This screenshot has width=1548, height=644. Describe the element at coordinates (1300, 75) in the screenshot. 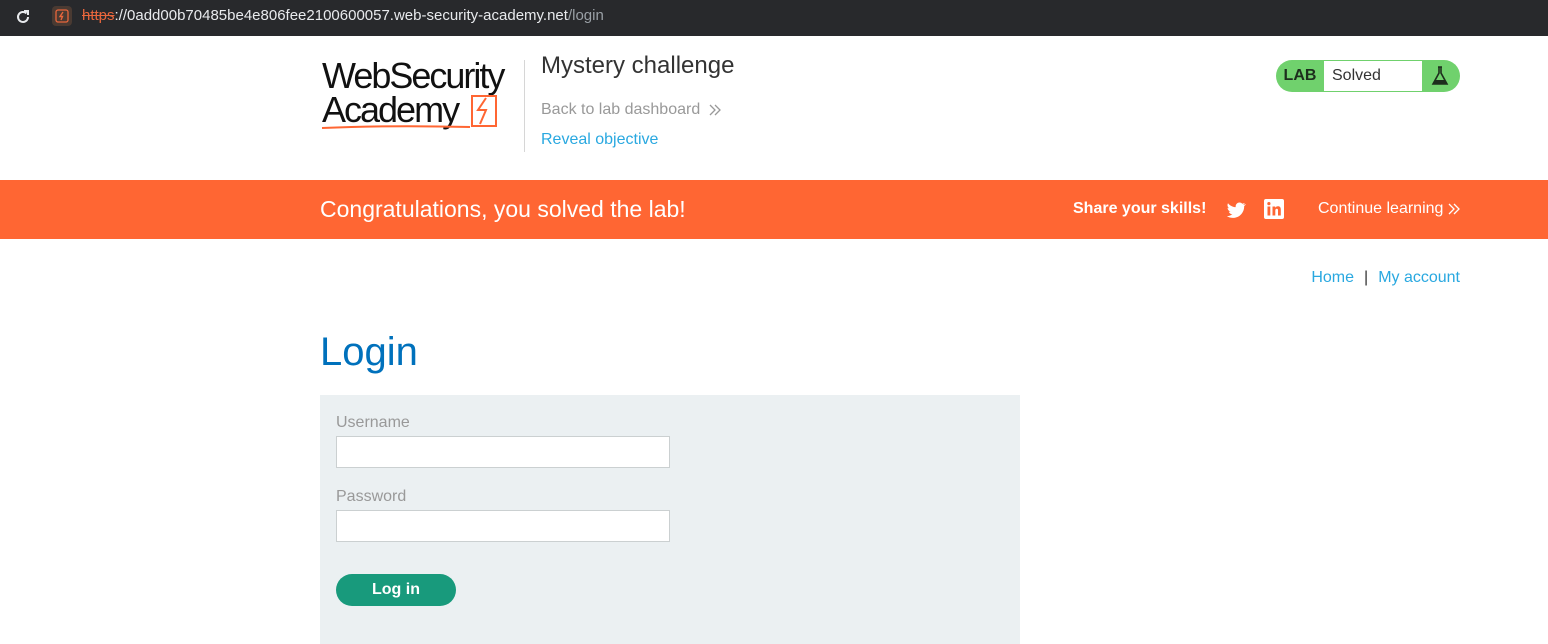

I see `lab-badge-label: LAB` at that location.